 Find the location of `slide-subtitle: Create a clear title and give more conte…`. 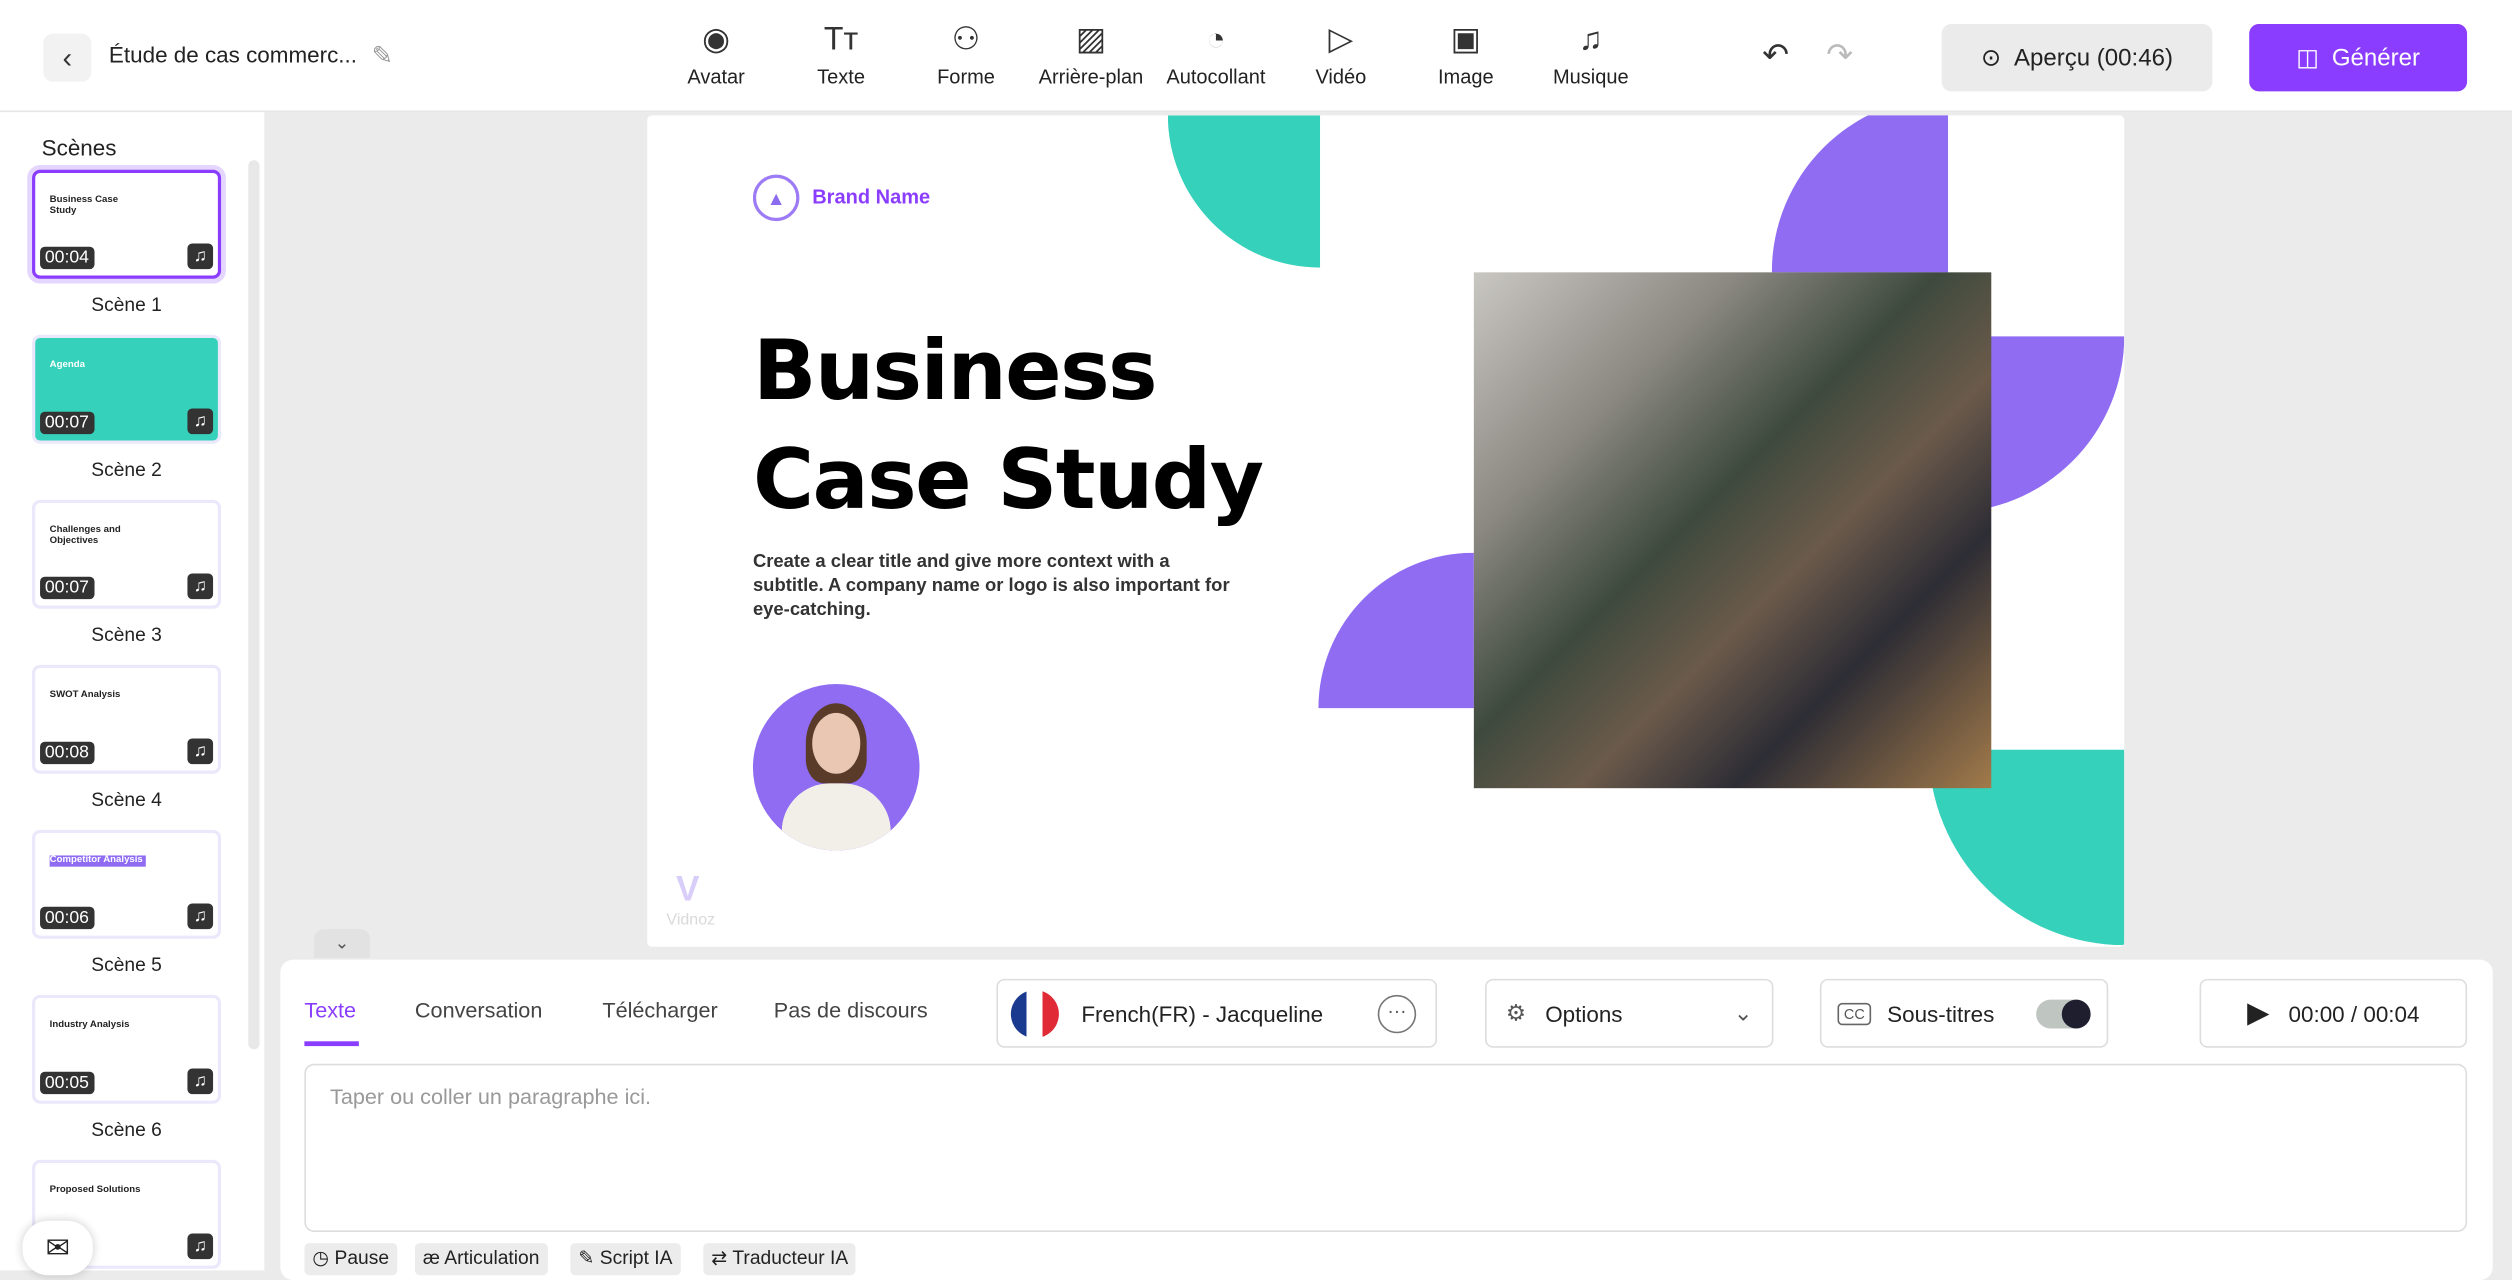

slide-subtitle: Create a clear title and give more conte… is located at coordinates (993, 587).